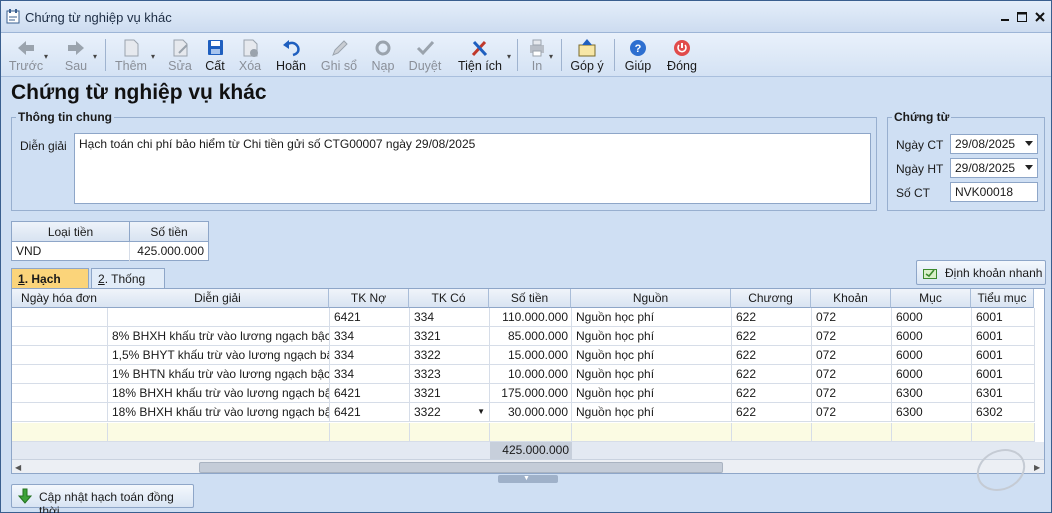 This screenshot has width=1052, height=513. What do you see at coordinates (450, 432) in the screenshot?
I see `new-cell-credit-account` at bounding box center [450, 432].